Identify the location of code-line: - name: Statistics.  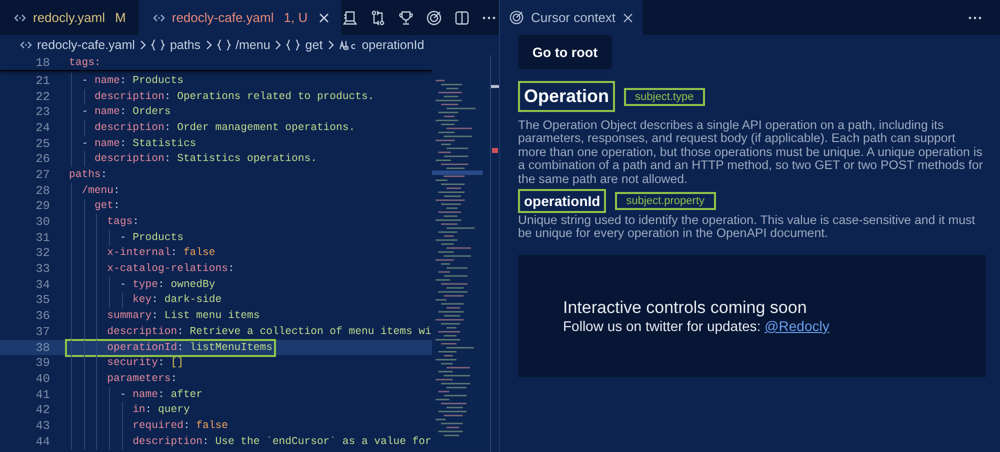
(139, 144).